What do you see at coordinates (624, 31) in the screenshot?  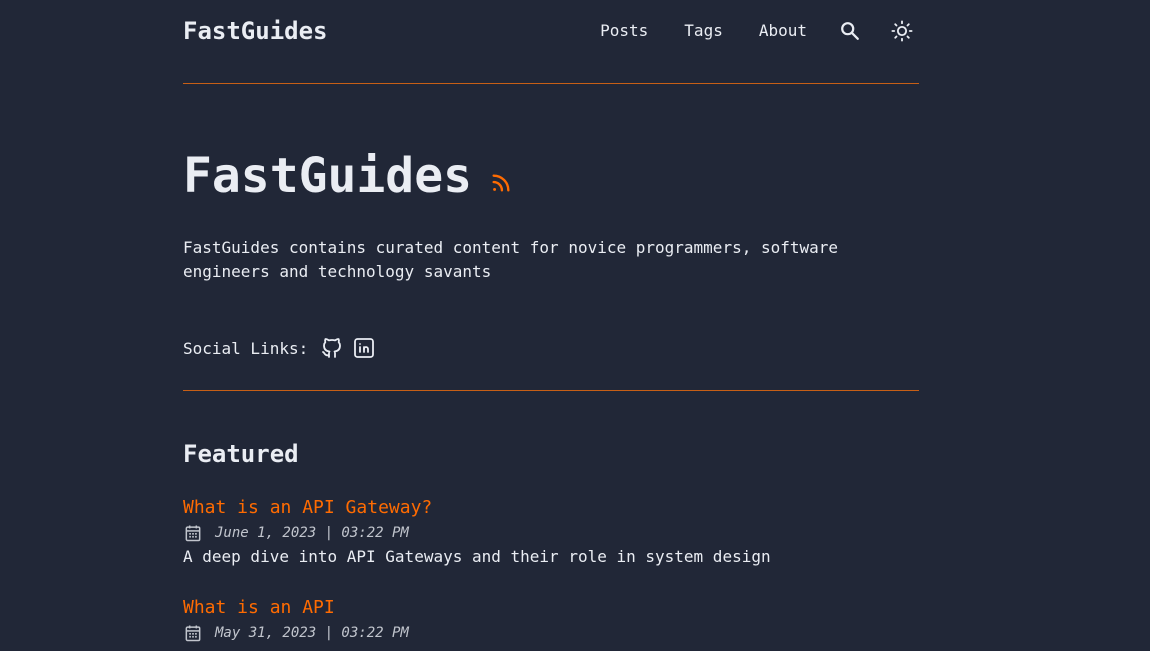 I see `nav-posts-link: Posts` at bounding box center [624, 31].